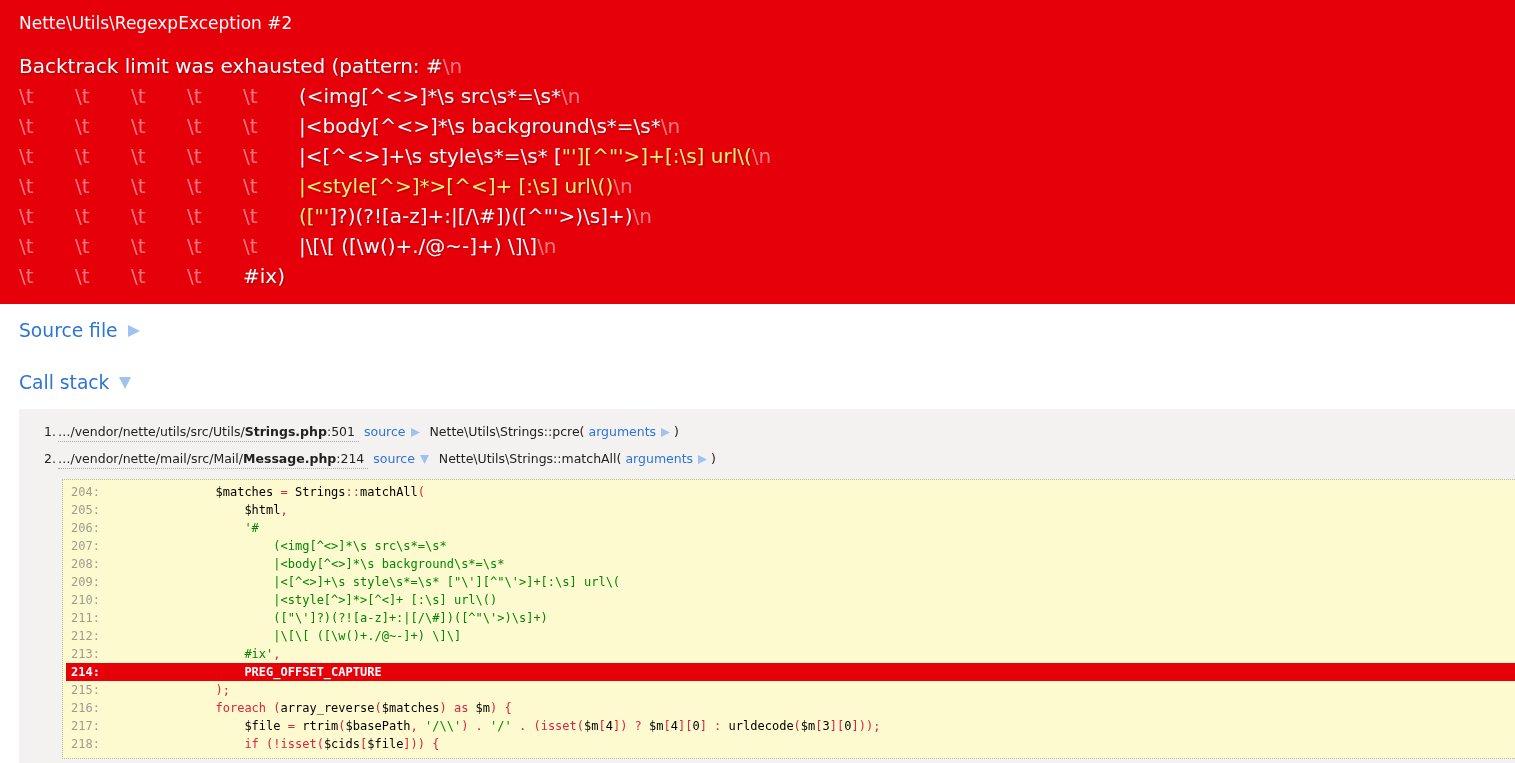 This screenshot has height=763, width=1515. What do you see at coordinates (410, 618) in the screenshot?
I see `code-text: (["\']?)(?![a-z]+:|[/\#])([^"\'>)\s]+)` at bounding box center [410, 618].